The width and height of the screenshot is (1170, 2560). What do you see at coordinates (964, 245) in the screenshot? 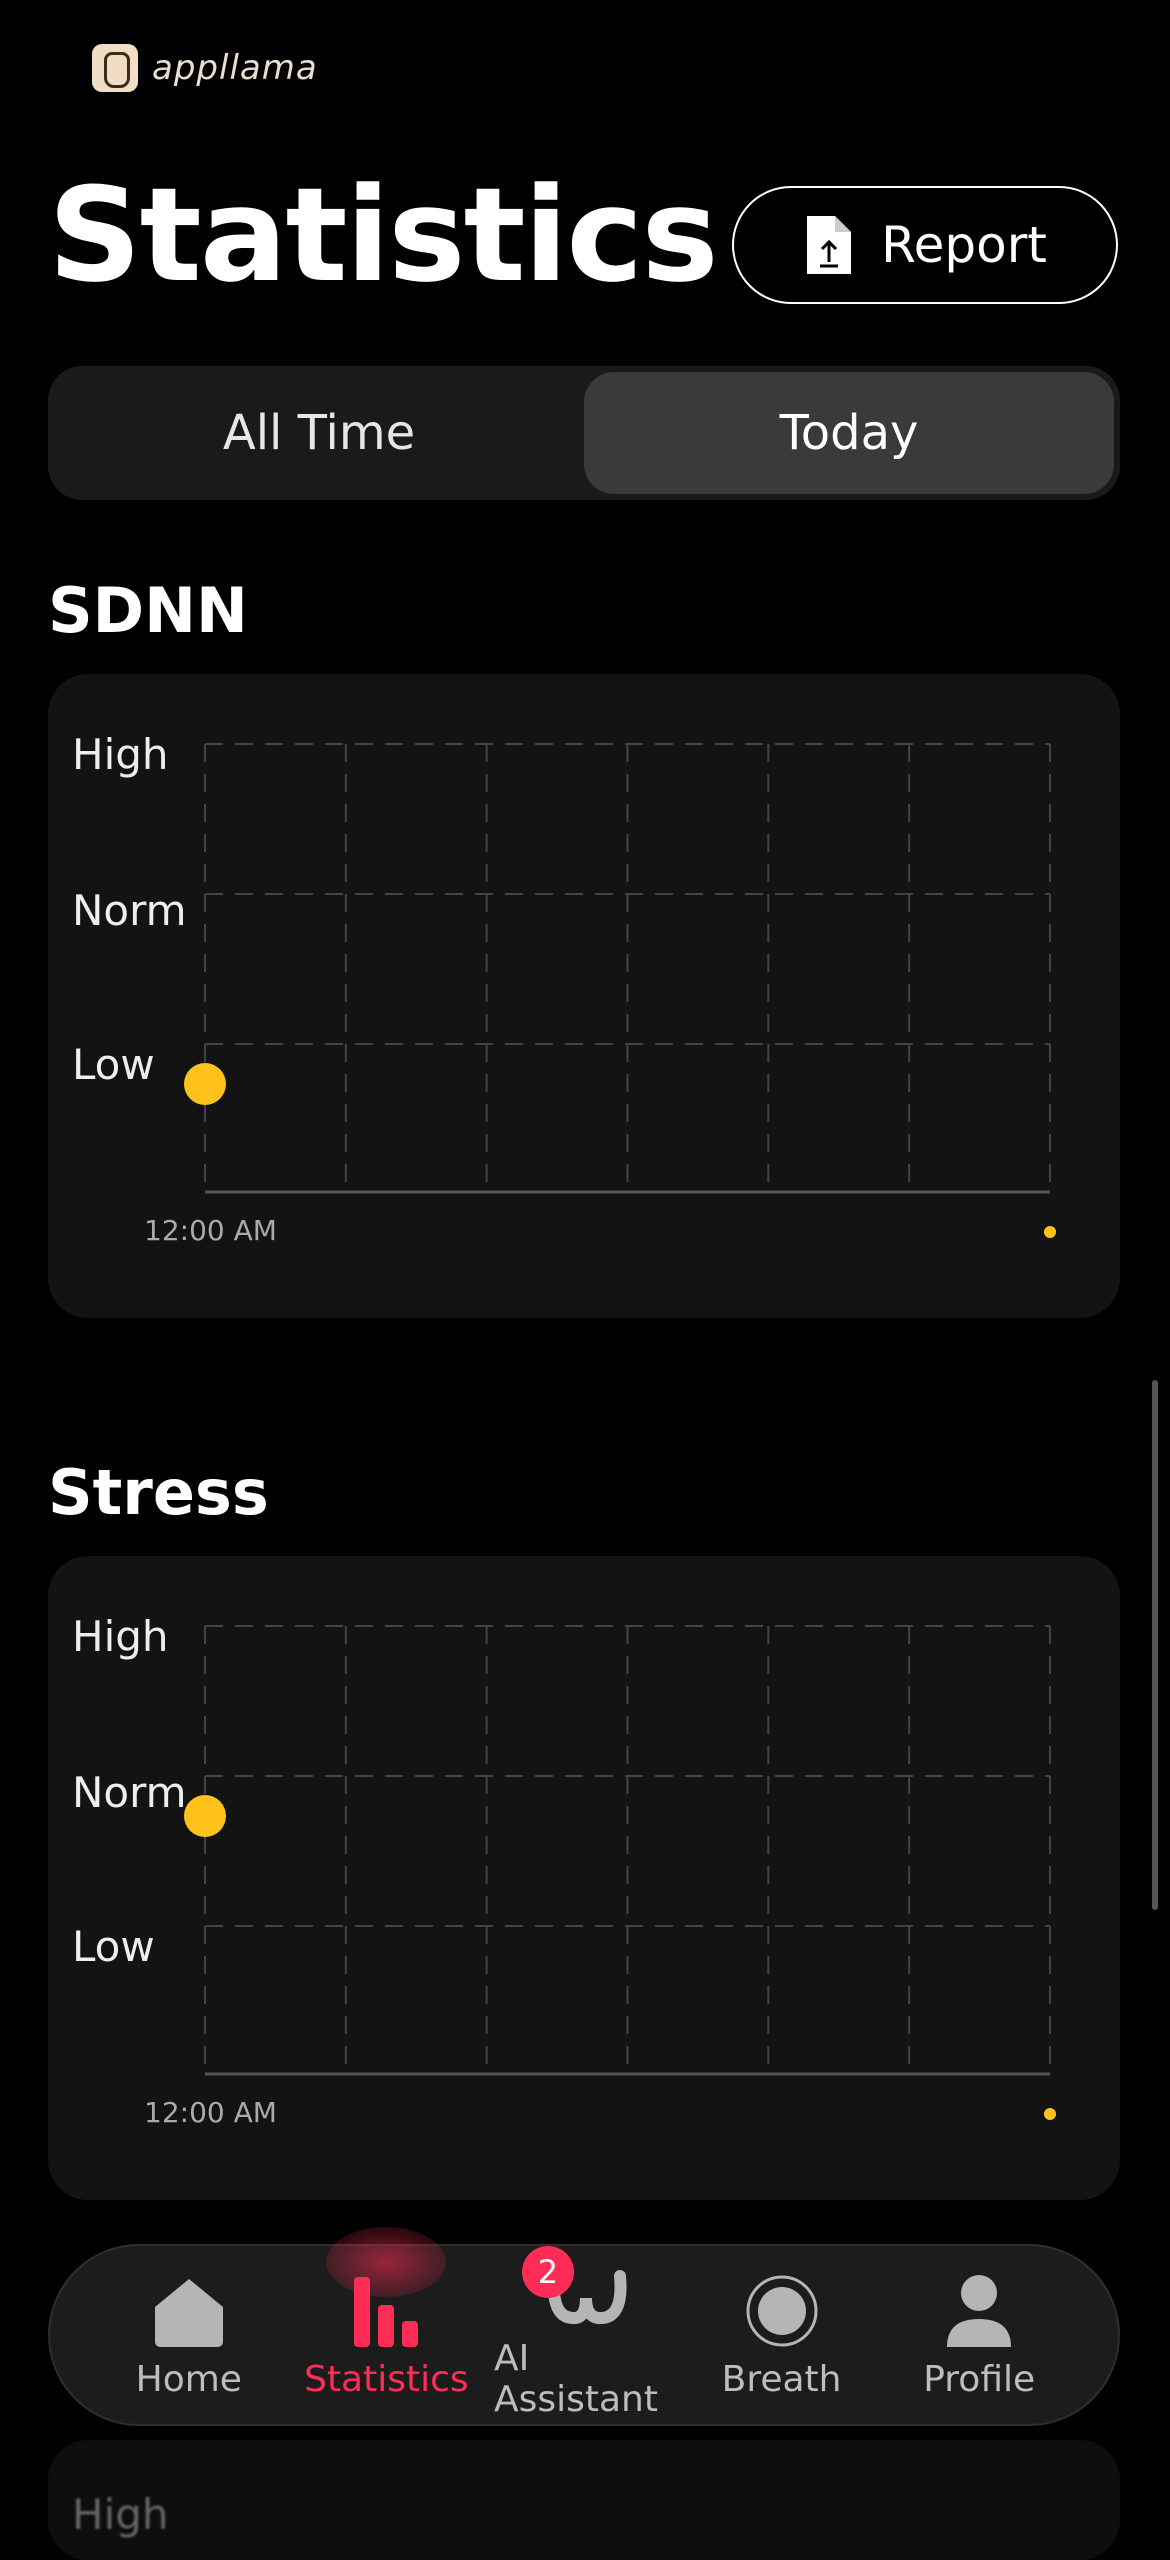
I see `report-label: Report` at bounding box center [964, 245].